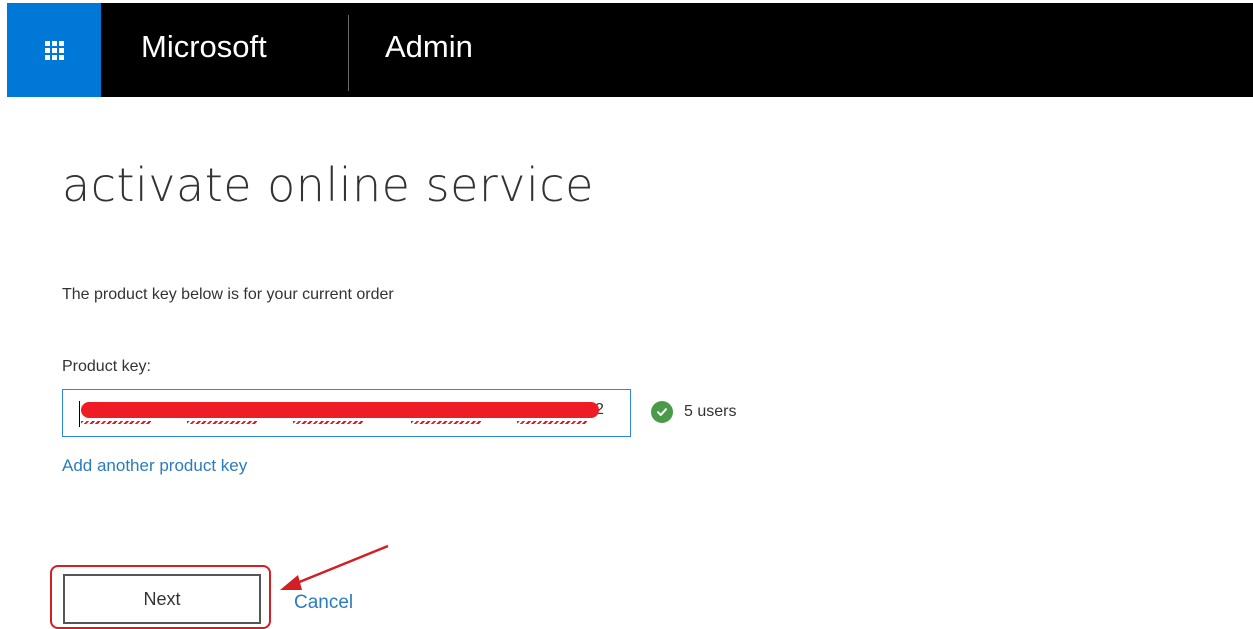 Image resolution: width=1253 pixels, height=629 pixels. I want to click on page-title: activate online service, so click(328, 185).